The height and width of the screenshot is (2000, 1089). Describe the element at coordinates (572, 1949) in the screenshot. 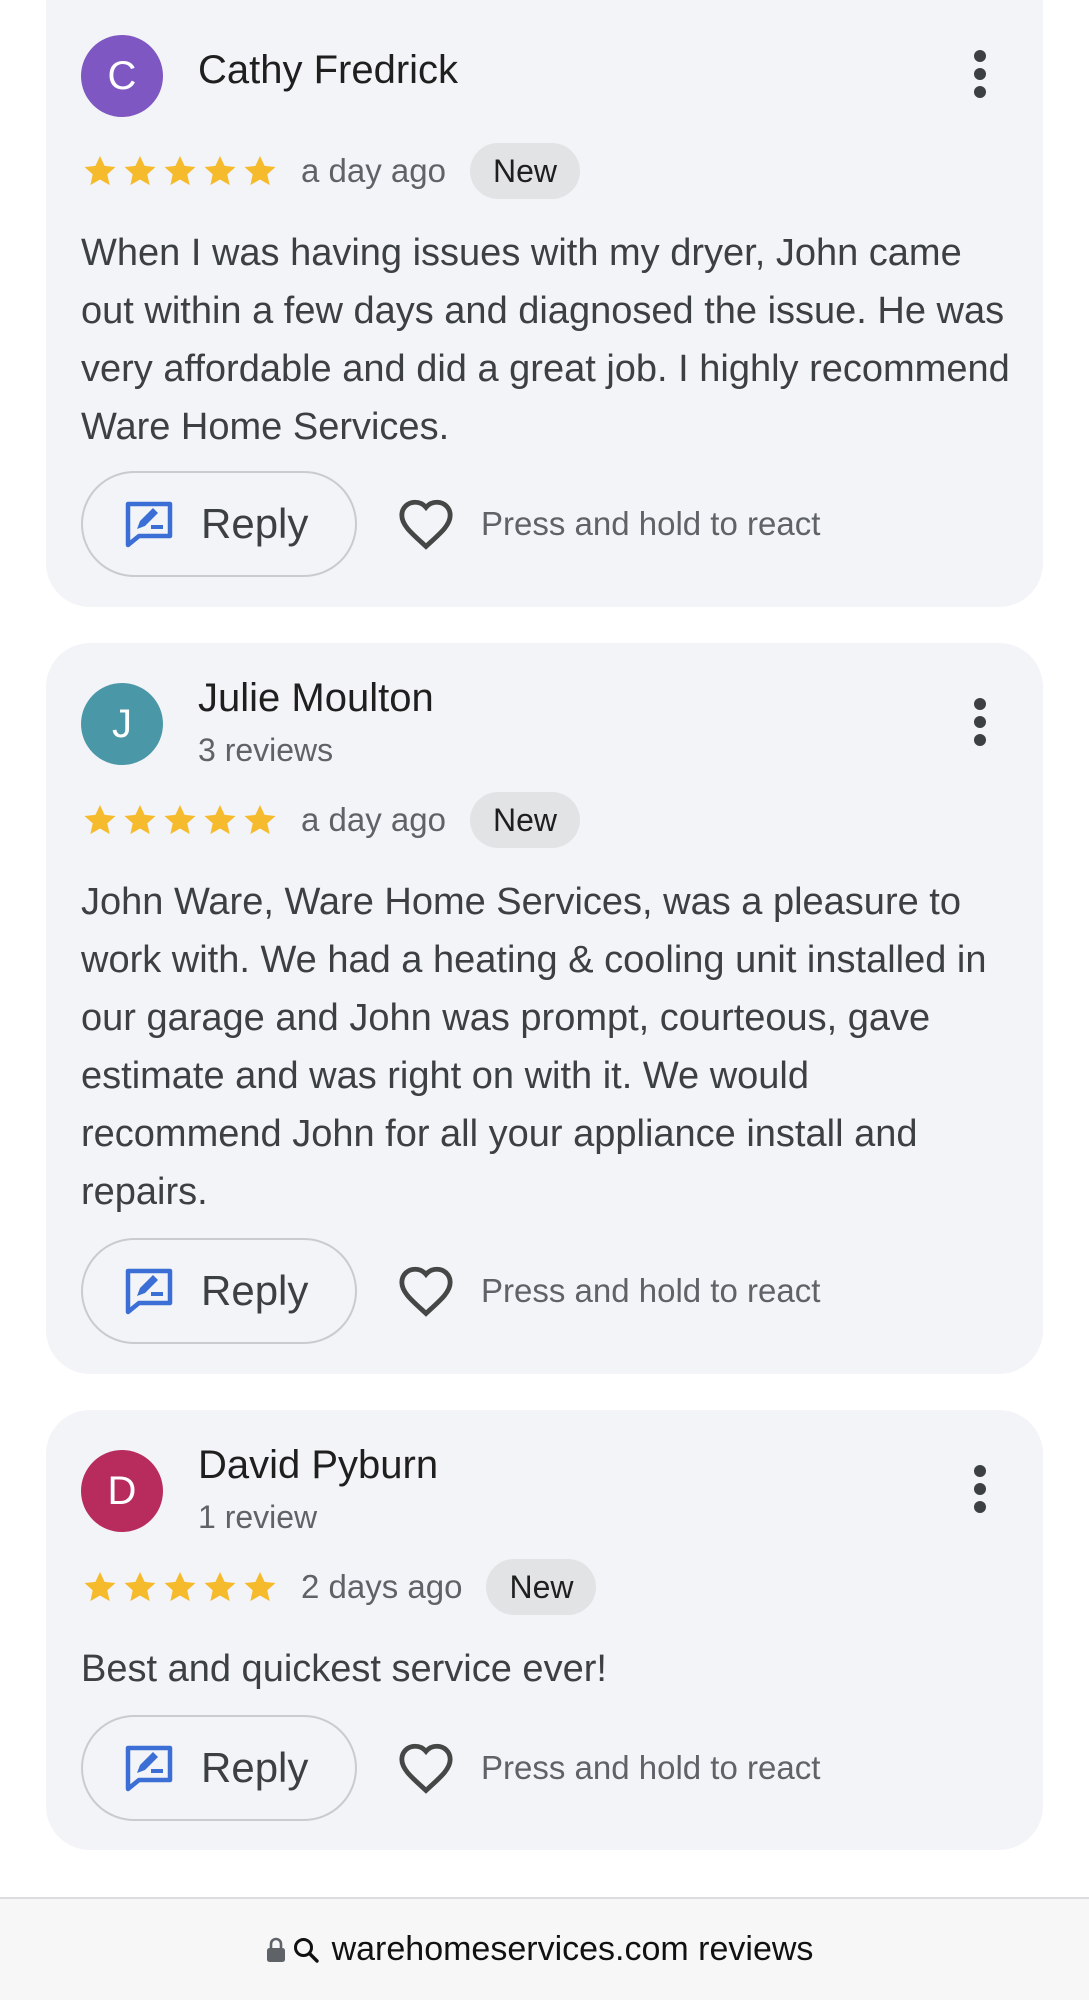

I see `url-text: warehomeservices.com reviews` at that location.